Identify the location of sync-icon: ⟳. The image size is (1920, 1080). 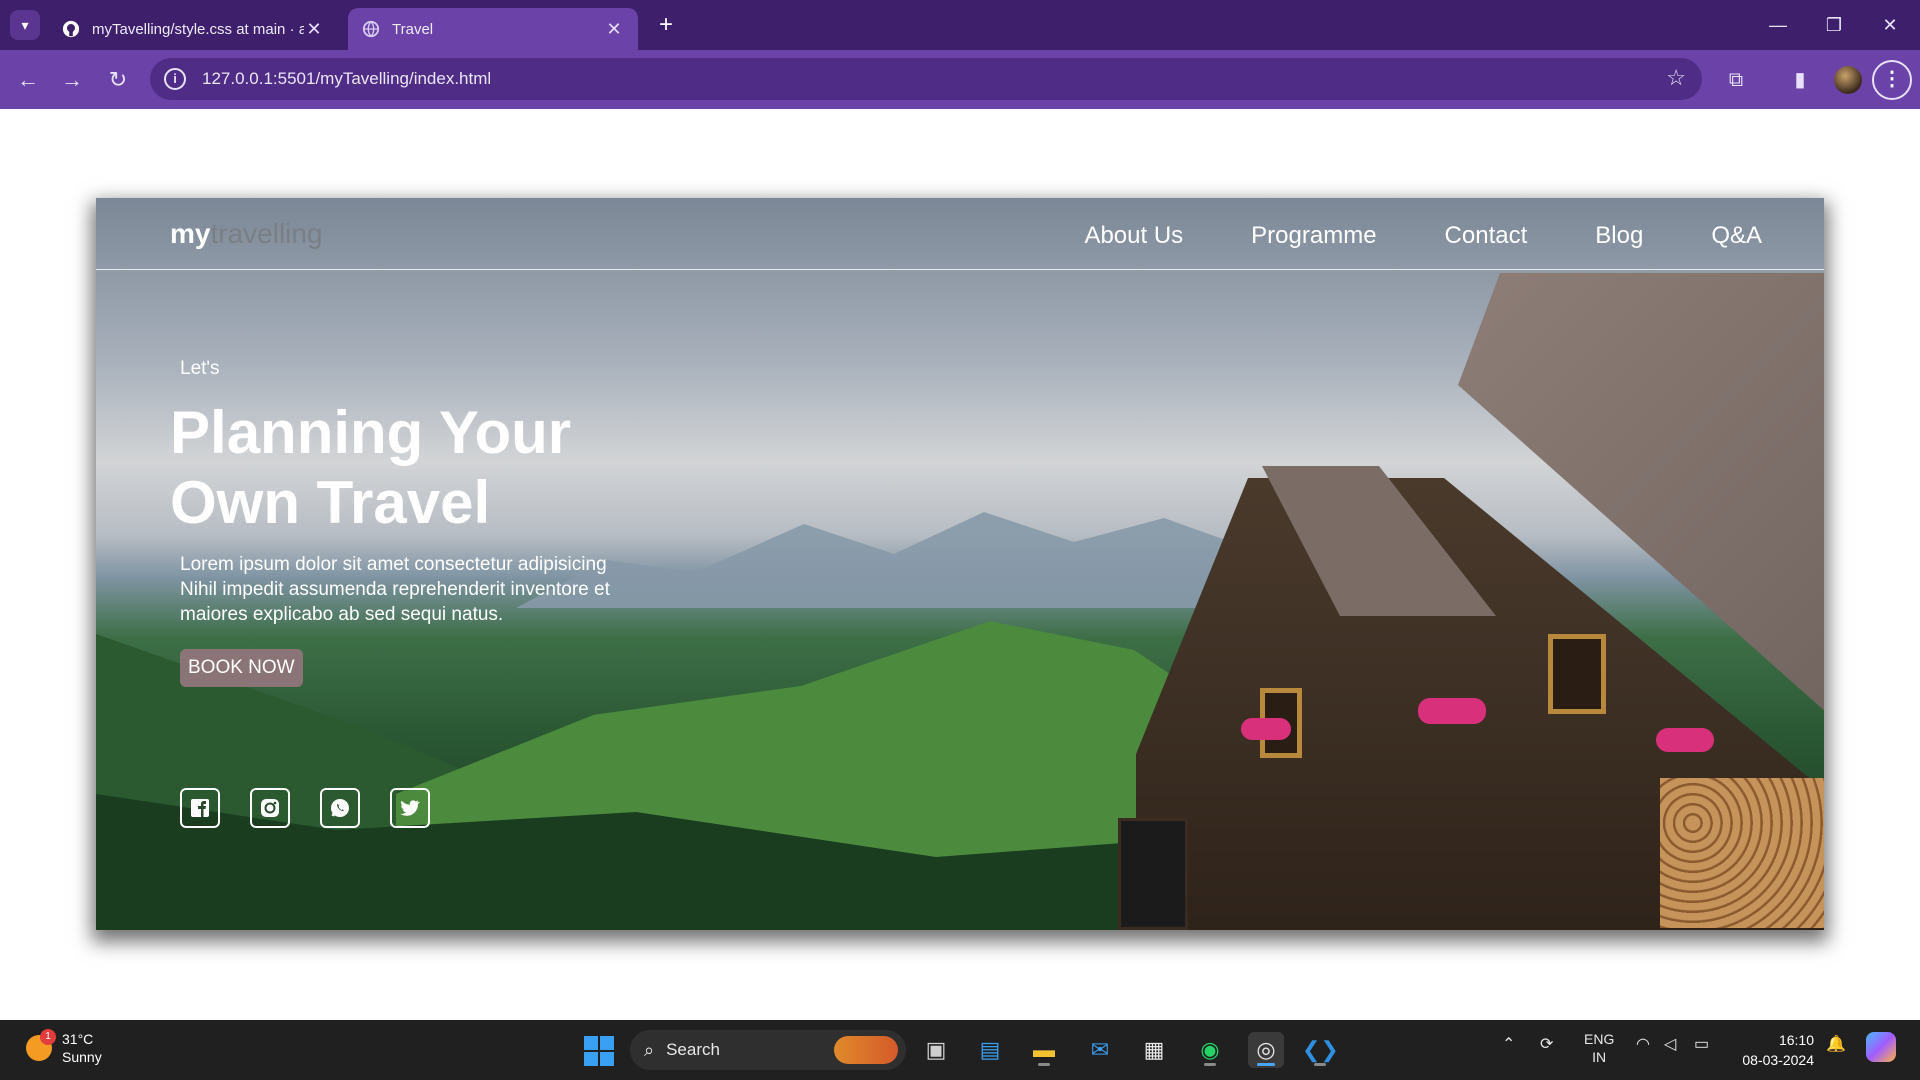
(1546, 1044).